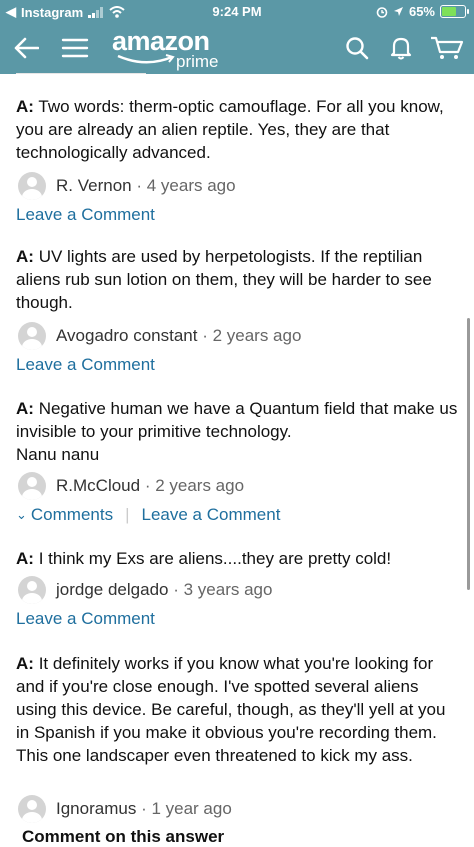 The image size is (474, 847). What do you see at coordinates (237, 48) in the screenshot?
I see `amazon-header: amazon prime` at bounding box center [237, 48].